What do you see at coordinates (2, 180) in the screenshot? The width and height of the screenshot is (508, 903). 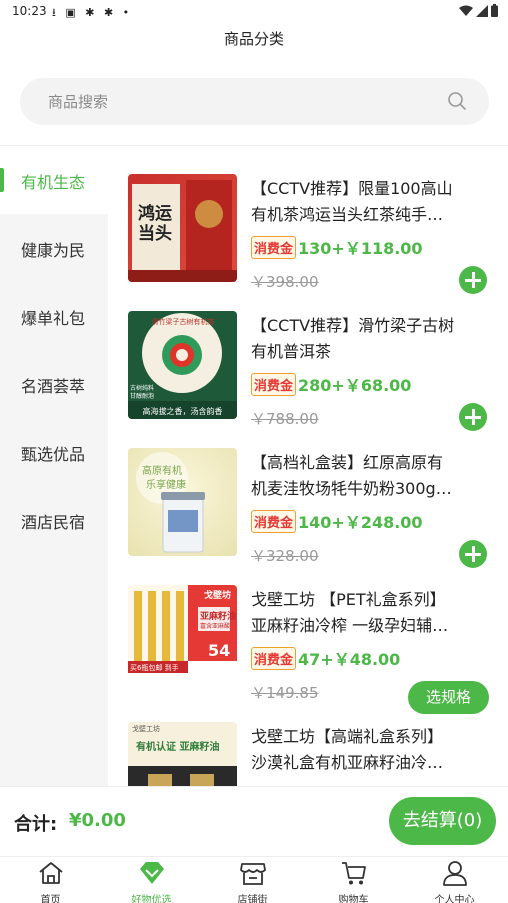 I see `active-indicator` at bounding box center [2, 180].